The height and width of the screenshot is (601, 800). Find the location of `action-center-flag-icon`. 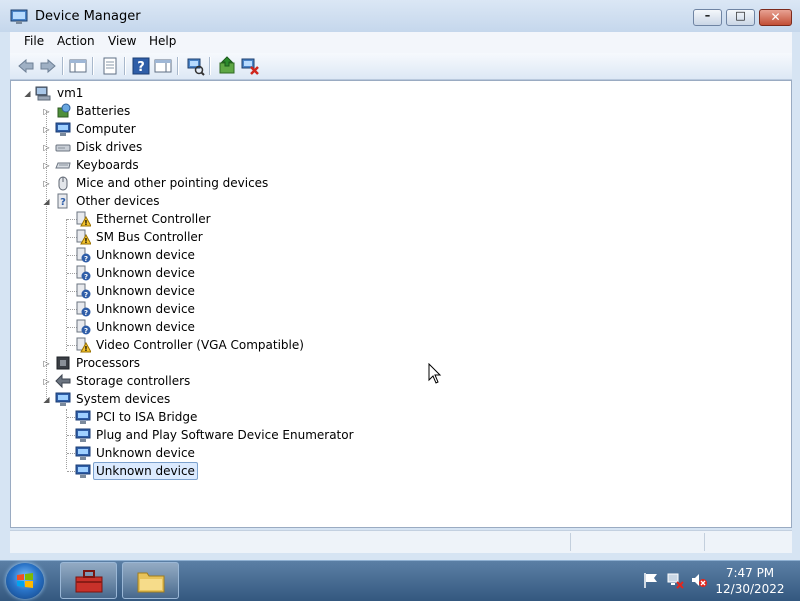

action-center-flag-icon is located at coordinates (651, 580).